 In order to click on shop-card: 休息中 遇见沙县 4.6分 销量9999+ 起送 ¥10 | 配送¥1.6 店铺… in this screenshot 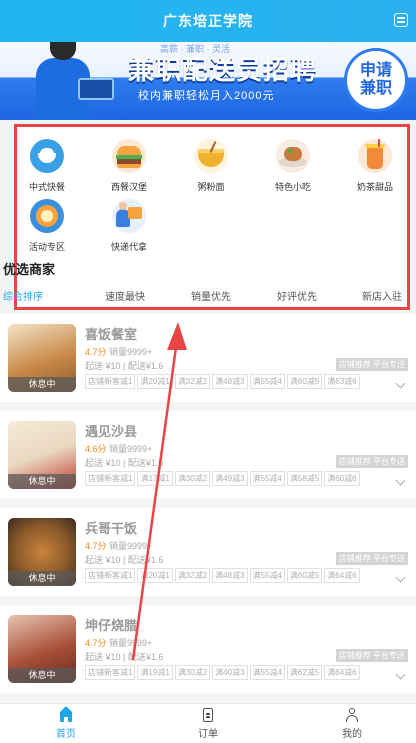, I will do `click(208, 455)`.